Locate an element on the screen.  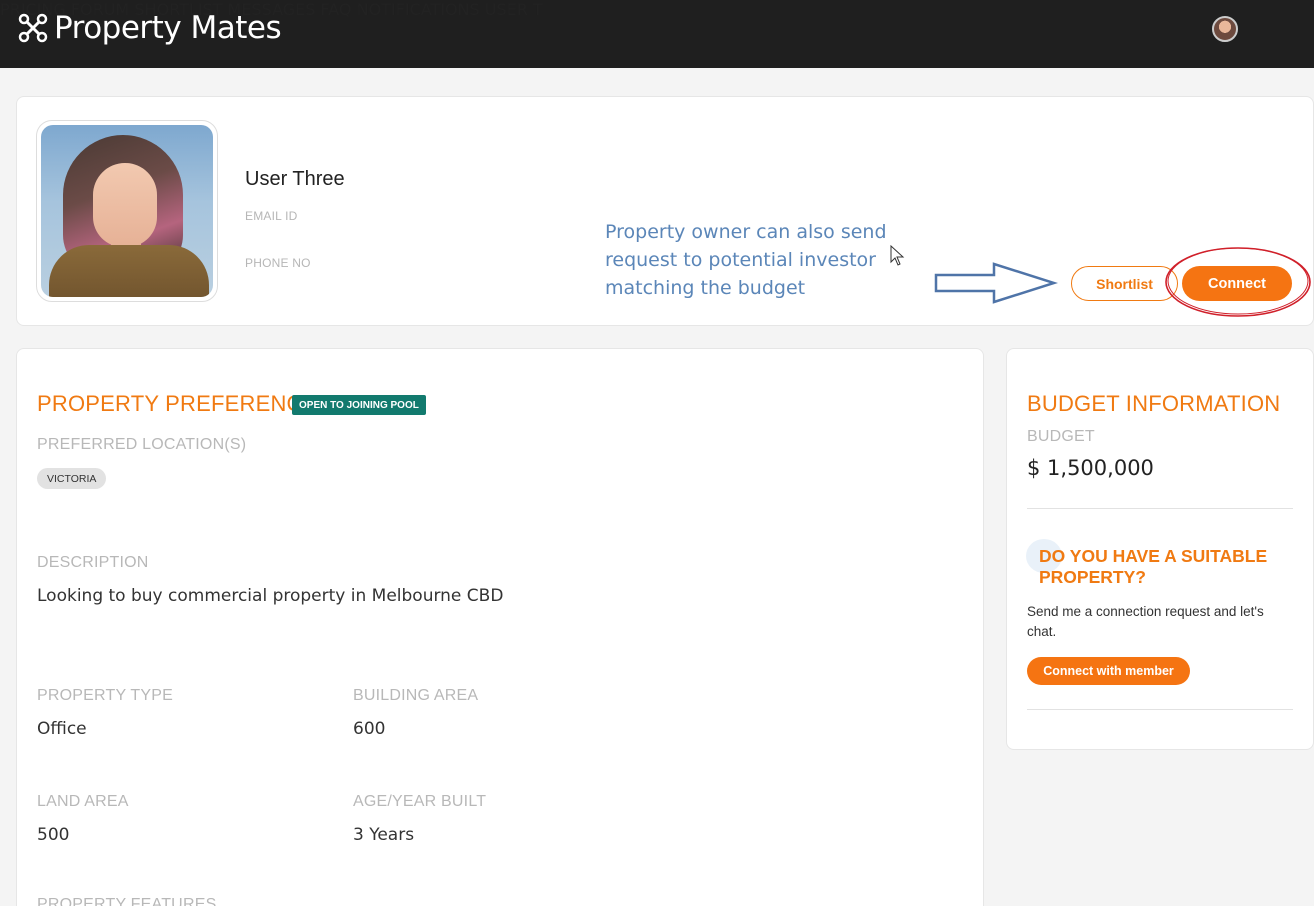
suitable-property-title: DO YOU HAVE A SUITABLE PROPERTY? is located at coordinates (1153, 566).